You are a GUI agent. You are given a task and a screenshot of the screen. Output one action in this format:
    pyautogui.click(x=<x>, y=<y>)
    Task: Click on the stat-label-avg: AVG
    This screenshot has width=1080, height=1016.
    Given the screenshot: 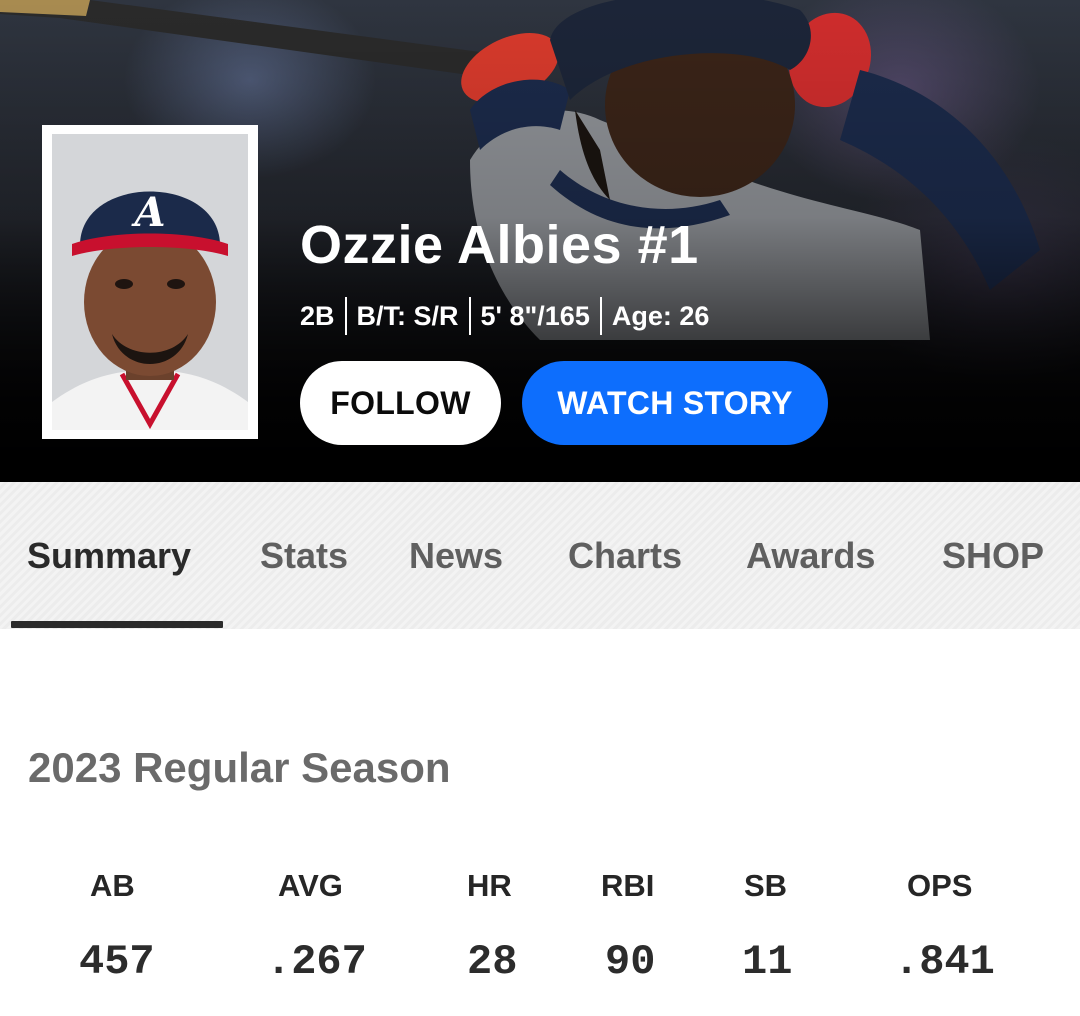 What is the action you would take?
    pyautogui.click(x=310, y=885)
    